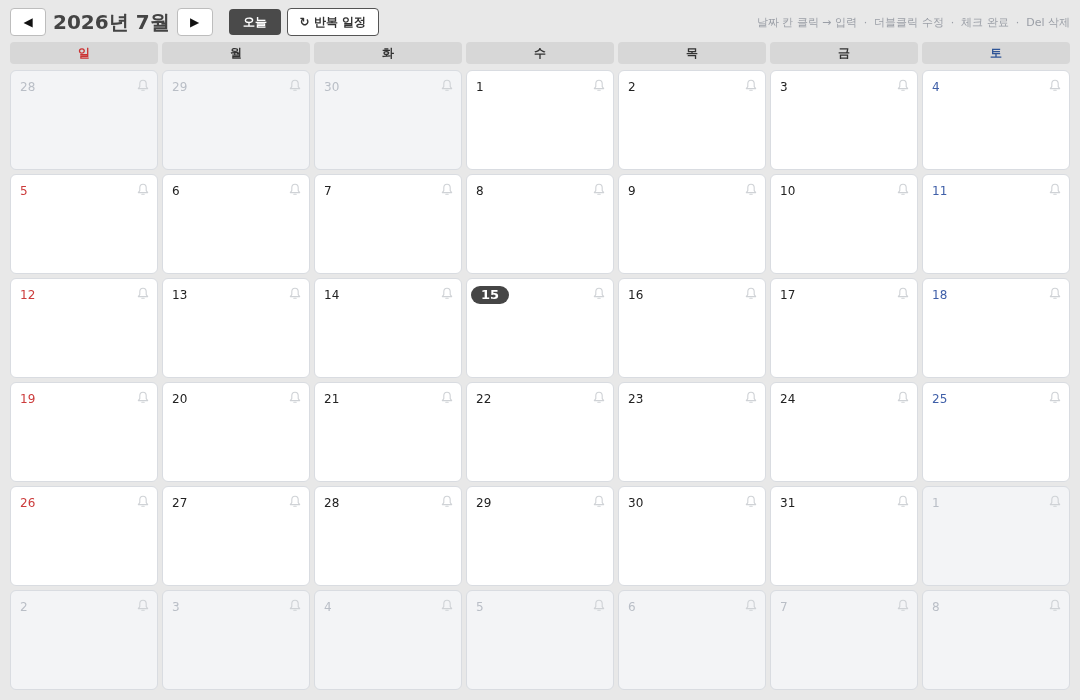  I want to click on weekday-header: 목, so click(692, 53).